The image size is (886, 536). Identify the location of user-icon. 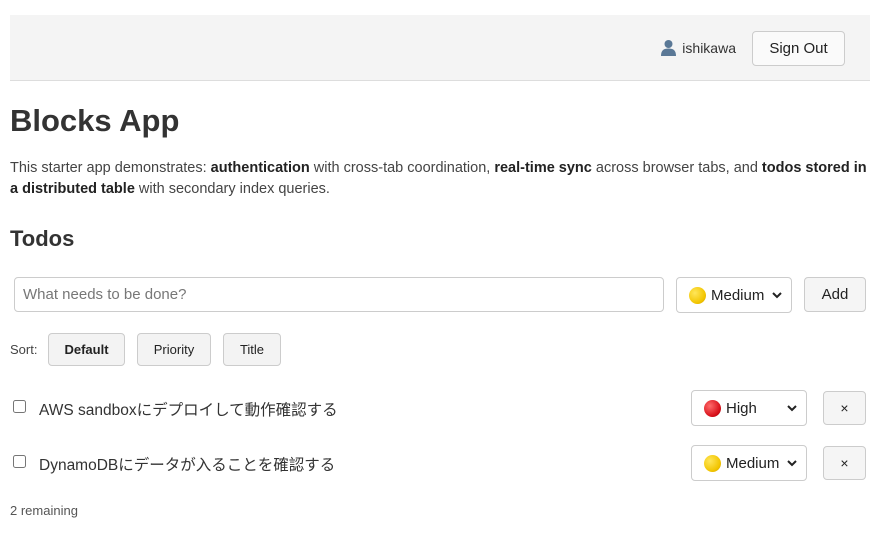
(668, 47).